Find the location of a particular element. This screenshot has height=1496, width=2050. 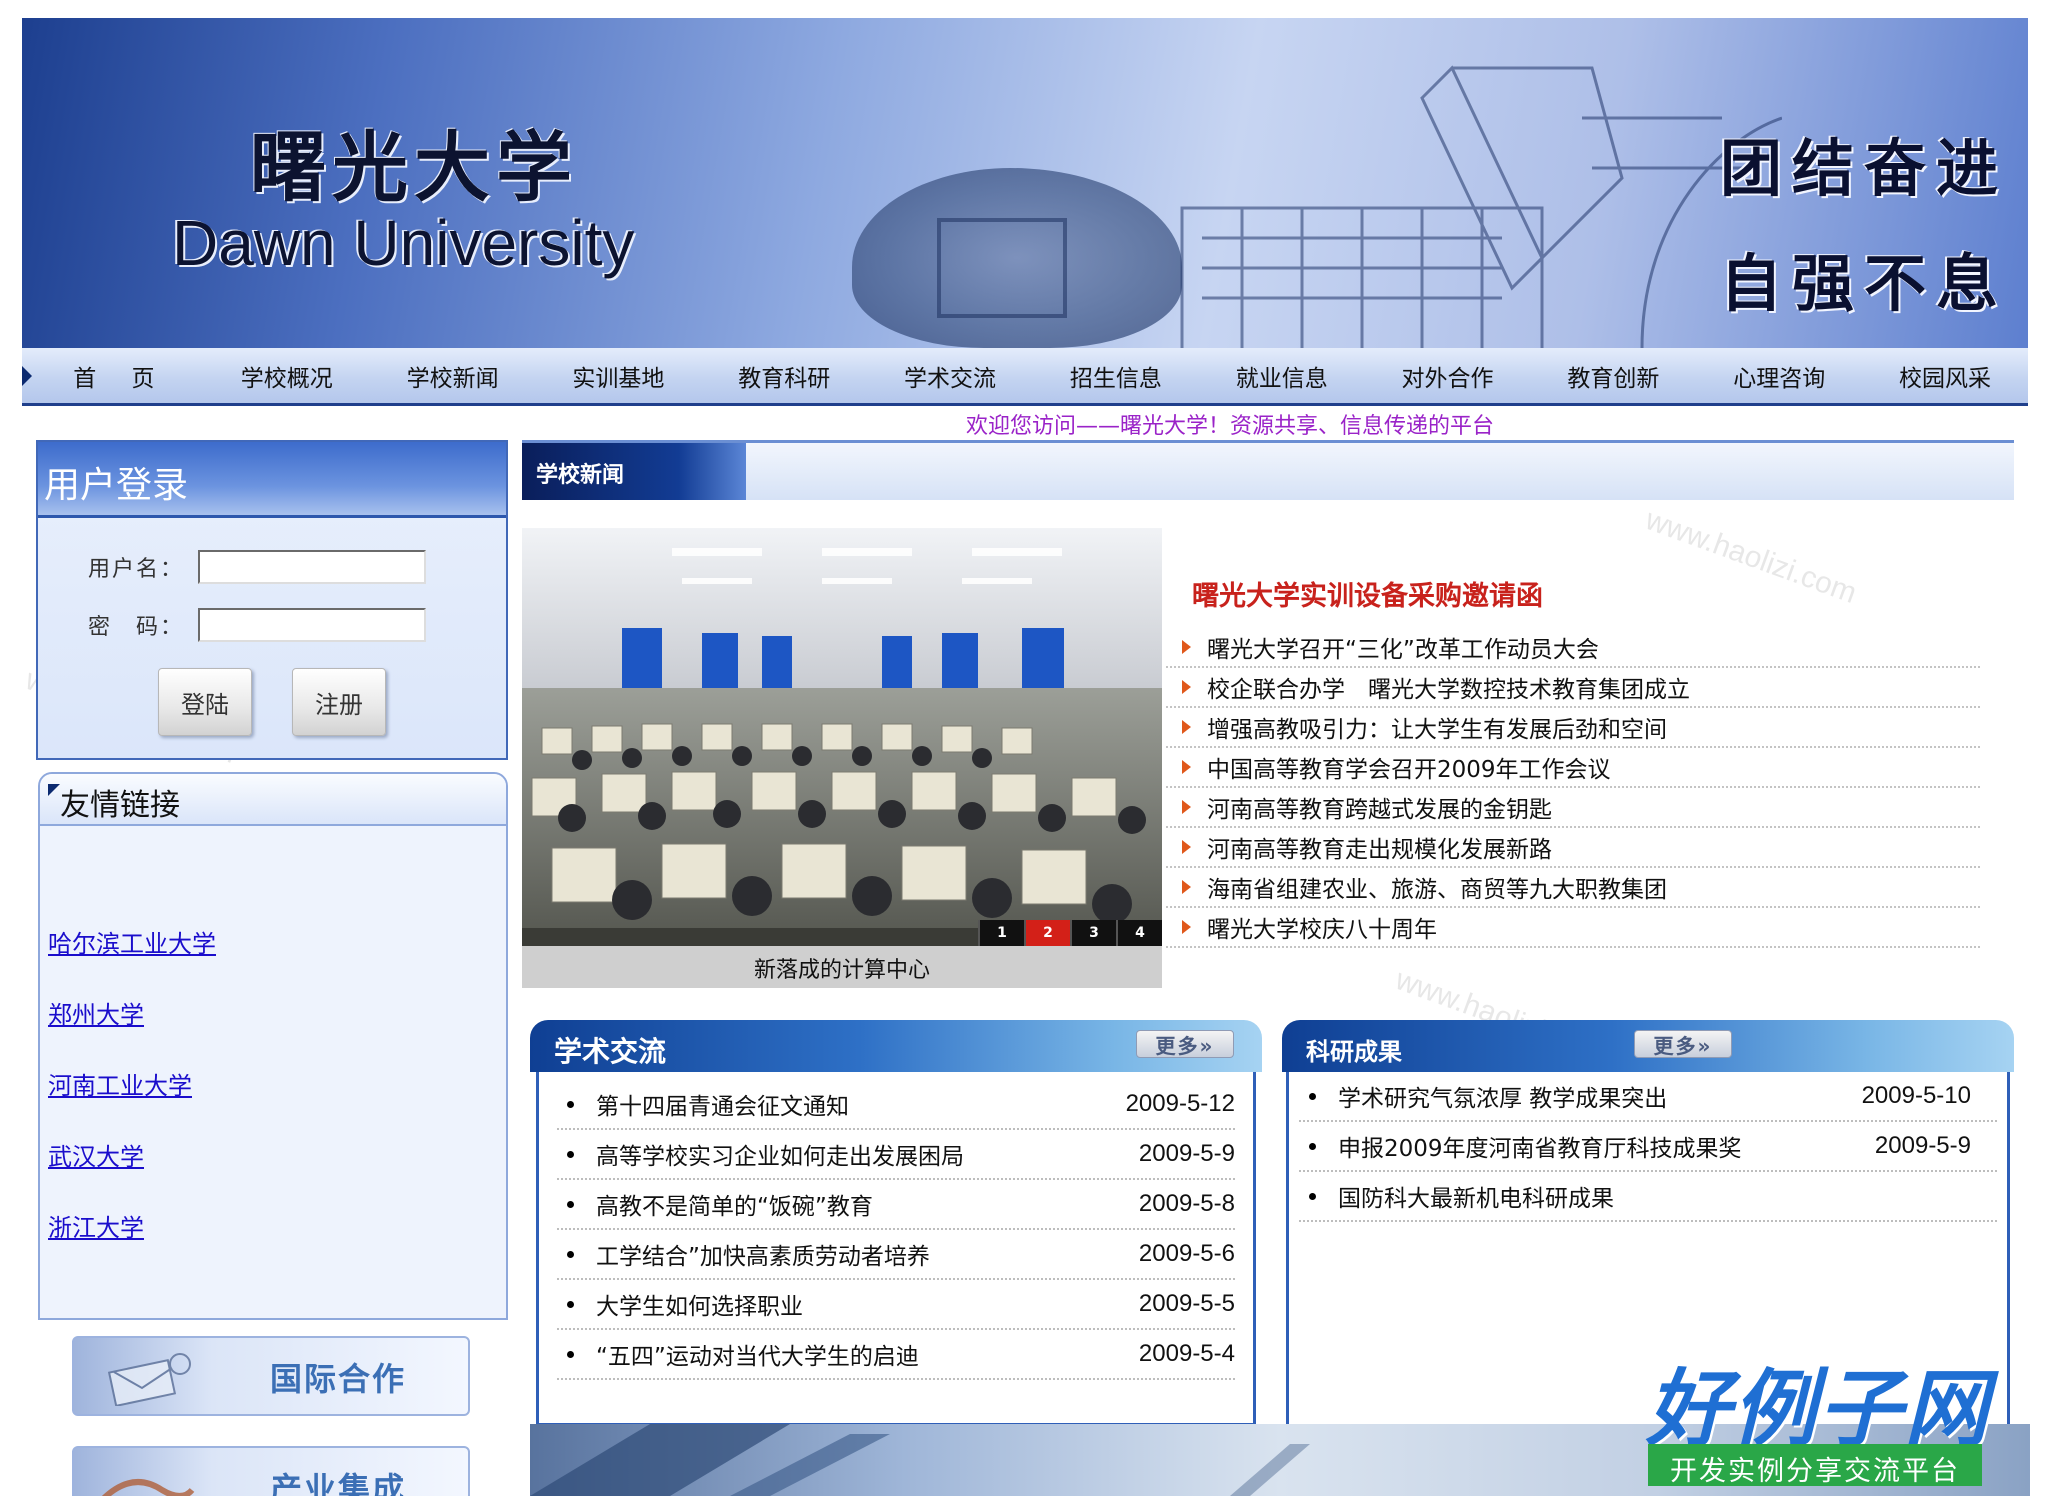

academic-list-item: 高教不是简单的“饭碗”教育 2009-5-8 is located at coordinates (896, 1205).